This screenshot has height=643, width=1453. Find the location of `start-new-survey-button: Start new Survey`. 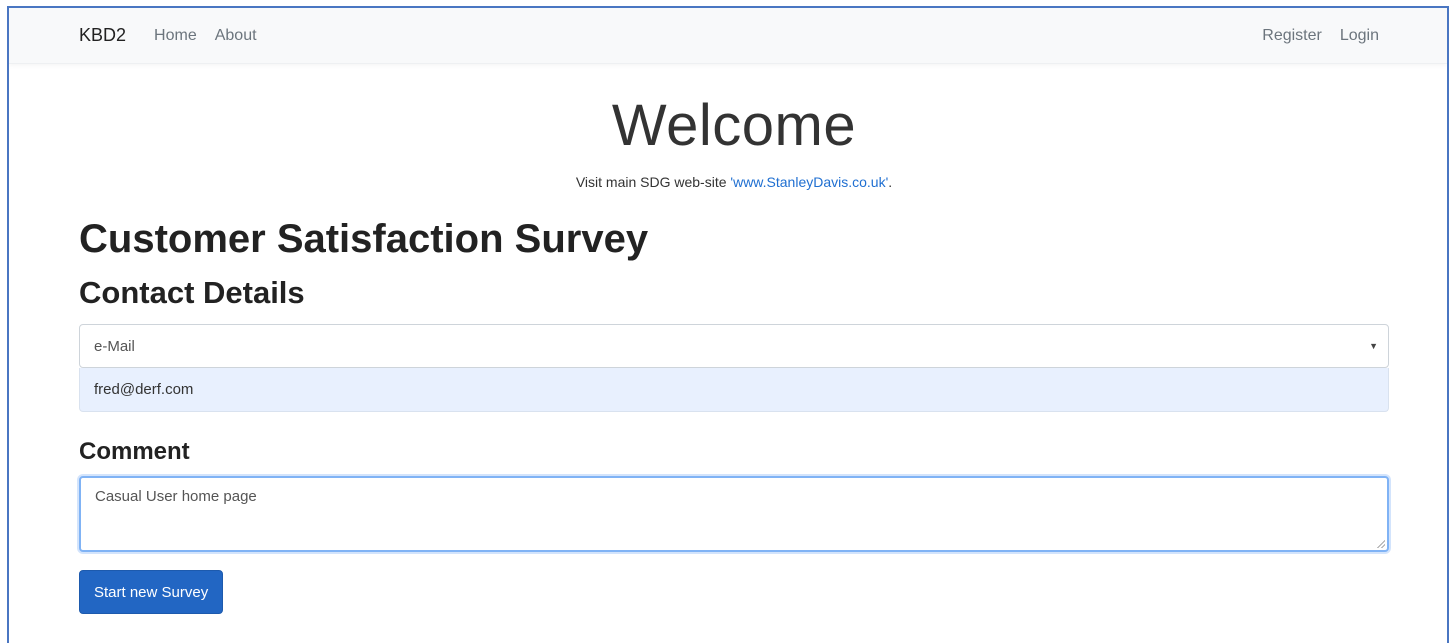

start-new-survey-button: Start new Survey is located at coordinates (151, 592).